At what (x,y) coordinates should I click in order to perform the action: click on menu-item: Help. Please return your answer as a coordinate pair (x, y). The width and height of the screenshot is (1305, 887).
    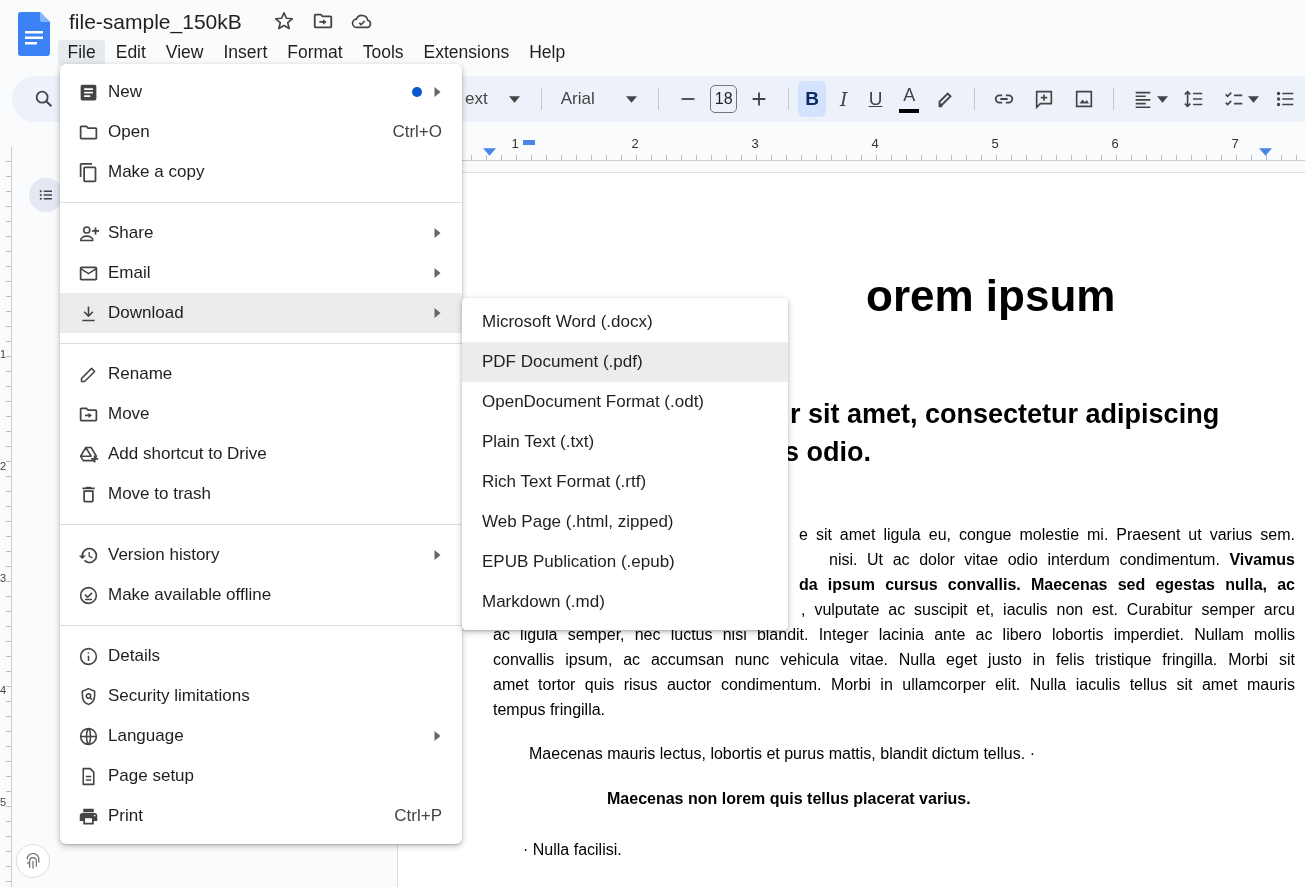
    Looking at the image, I should click on (547, 53).